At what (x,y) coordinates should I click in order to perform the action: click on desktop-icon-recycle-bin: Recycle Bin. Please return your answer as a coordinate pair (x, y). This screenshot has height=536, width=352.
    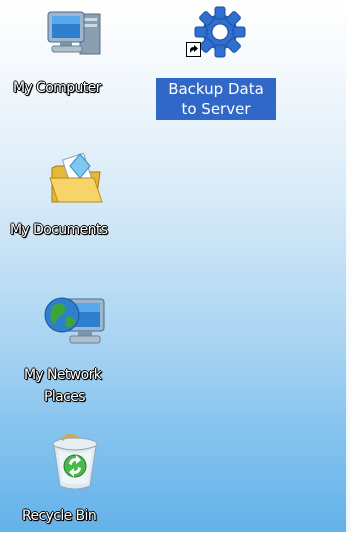
    Looking at the image, I should click on (75, 483).